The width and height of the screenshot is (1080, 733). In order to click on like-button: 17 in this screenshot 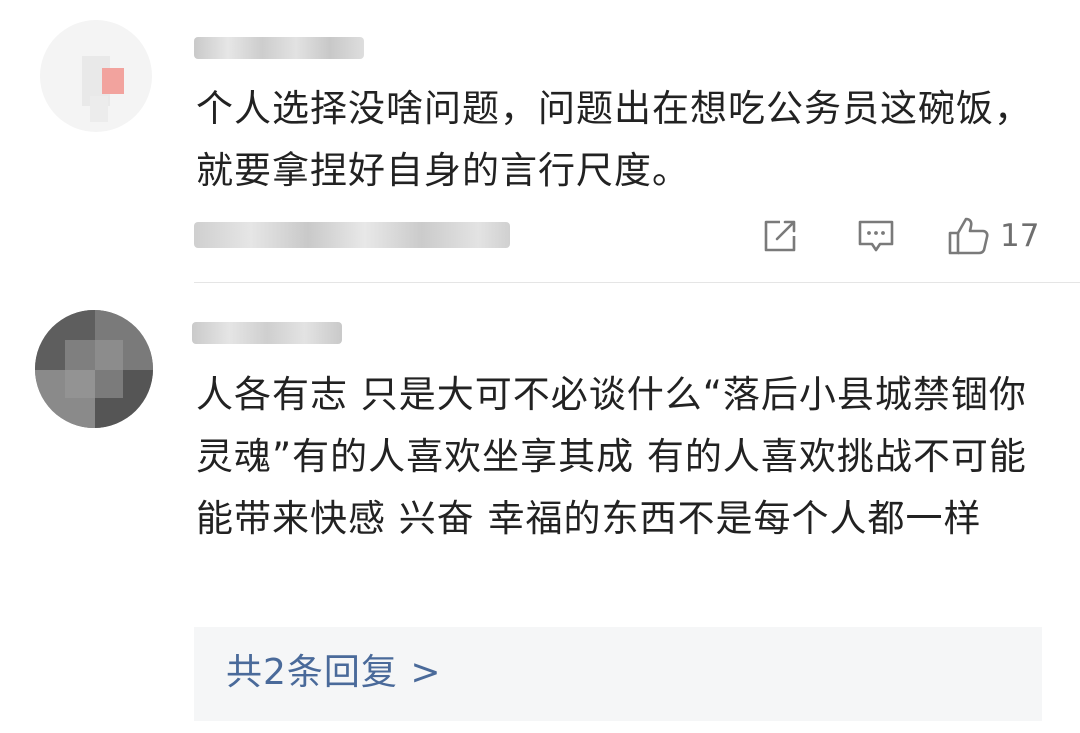, I will do `click(1001, 236)`.